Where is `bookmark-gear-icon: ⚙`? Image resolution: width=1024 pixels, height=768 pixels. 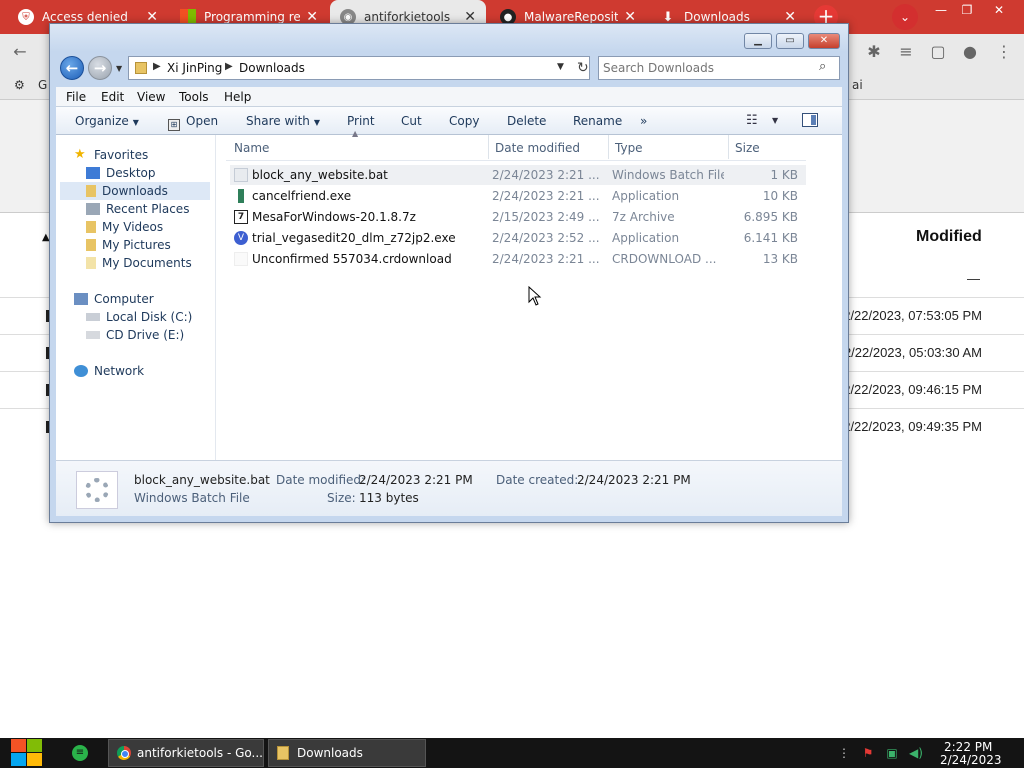 bookmark-gear-icon: ⚙ is located at coordinates (19, 85).